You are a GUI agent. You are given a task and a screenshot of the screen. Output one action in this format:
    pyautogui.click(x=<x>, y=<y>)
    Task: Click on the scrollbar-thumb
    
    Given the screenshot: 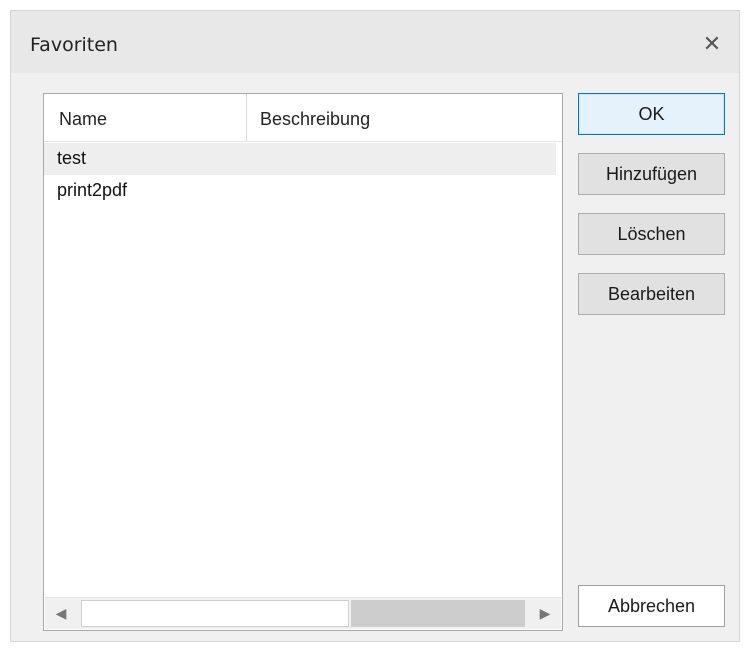 What is the action you would take?
    pyautogui.click(x=215, y=613)
    